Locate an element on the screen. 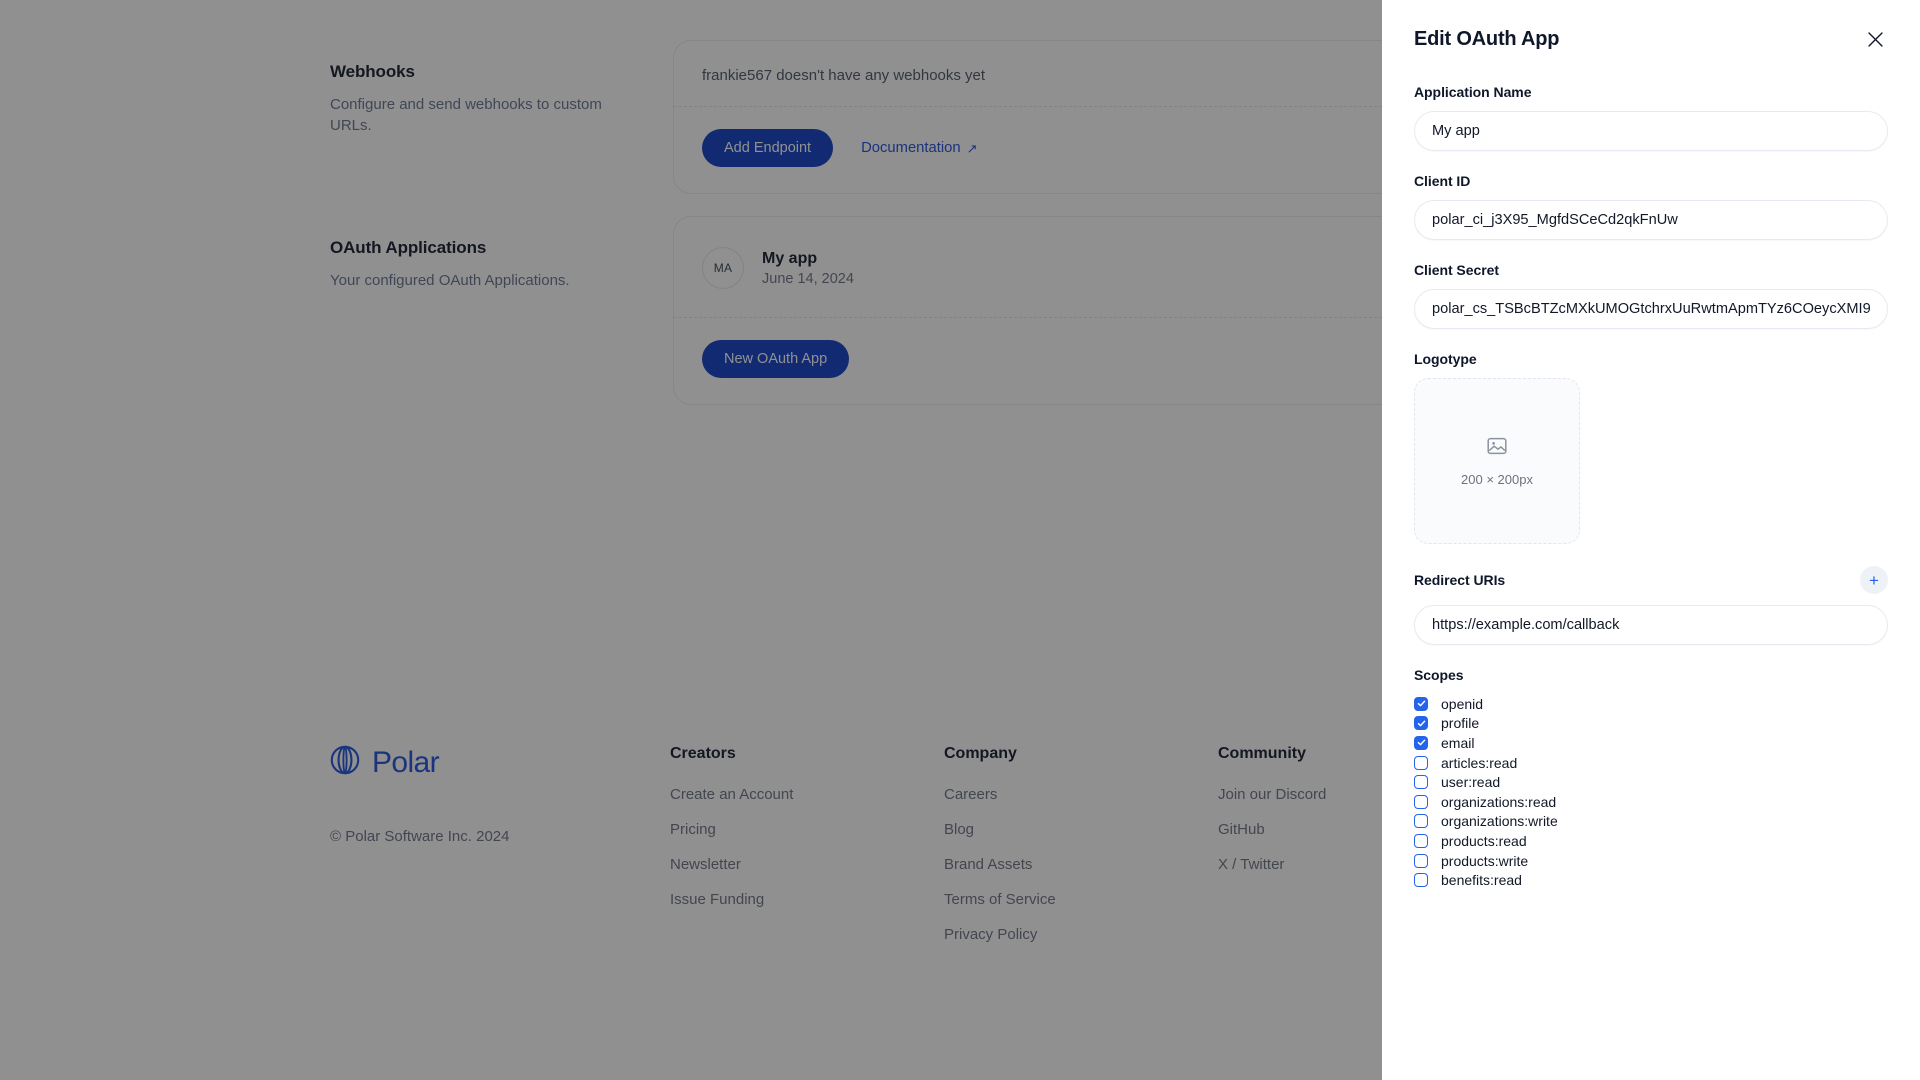  redirect-uri-input is located at coordinates (1651, 625).